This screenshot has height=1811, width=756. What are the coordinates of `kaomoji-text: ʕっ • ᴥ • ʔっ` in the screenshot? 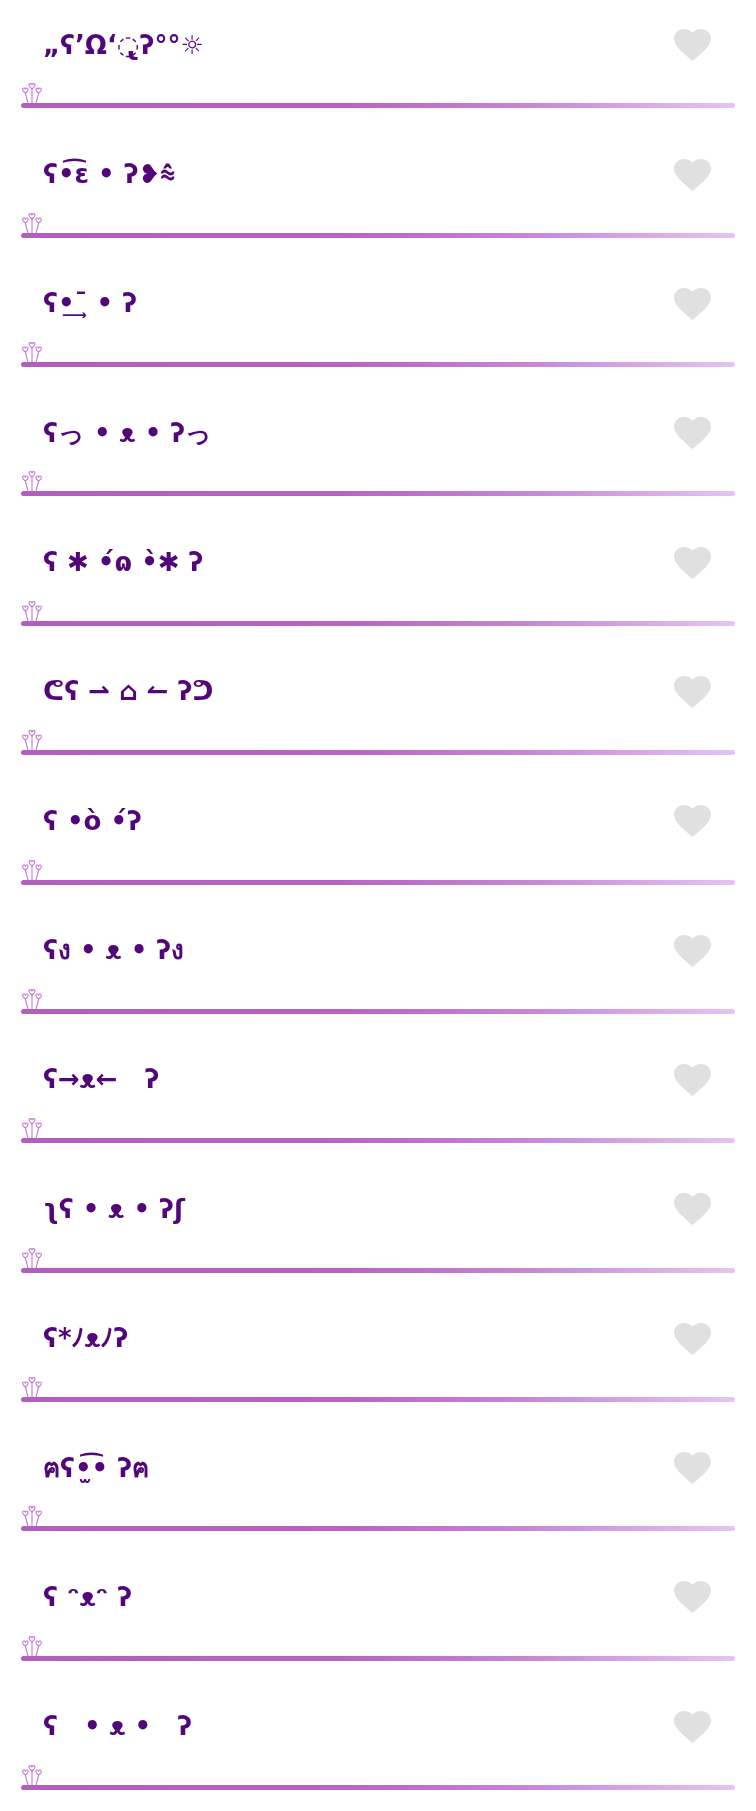 It's located at (128, 433).